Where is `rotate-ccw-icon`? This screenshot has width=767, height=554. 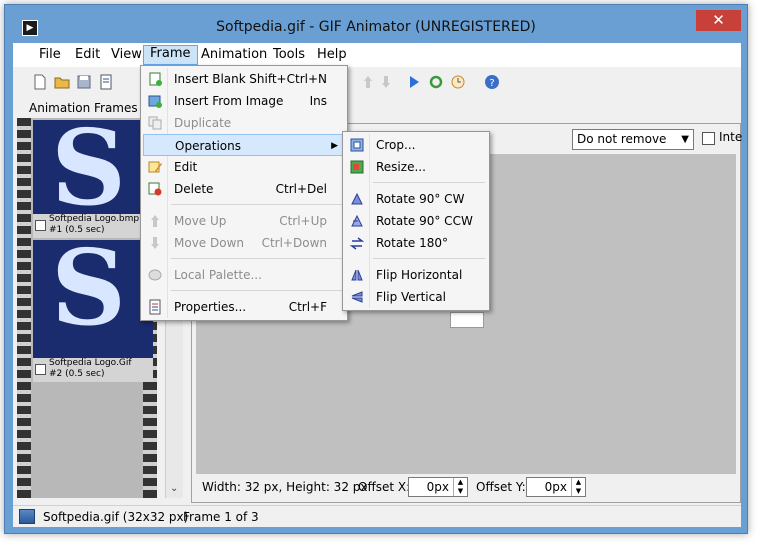 rotate-ccw-icon is located at coordinates (357, 220).